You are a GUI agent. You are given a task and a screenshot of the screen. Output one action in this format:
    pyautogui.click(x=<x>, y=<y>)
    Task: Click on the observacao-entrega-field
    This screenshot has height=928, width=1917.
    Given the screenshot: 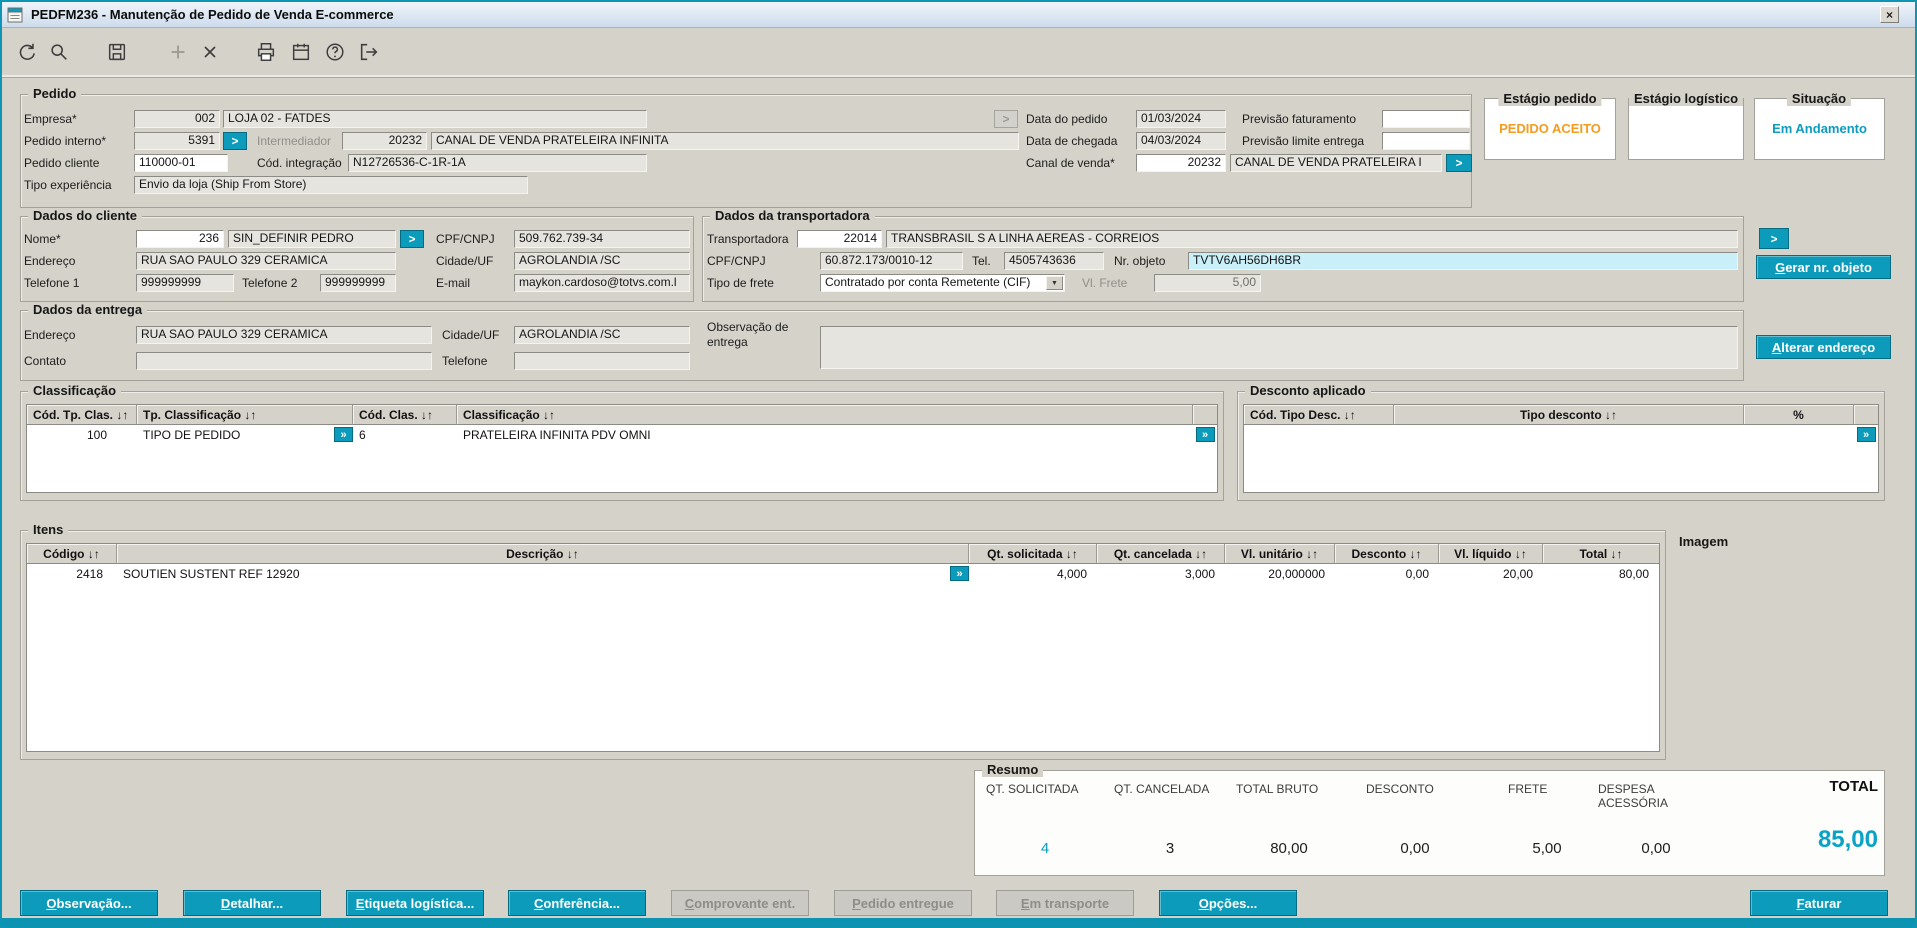 What is the action you would take?
    pyautogui.click(x=1279, y=347)
    